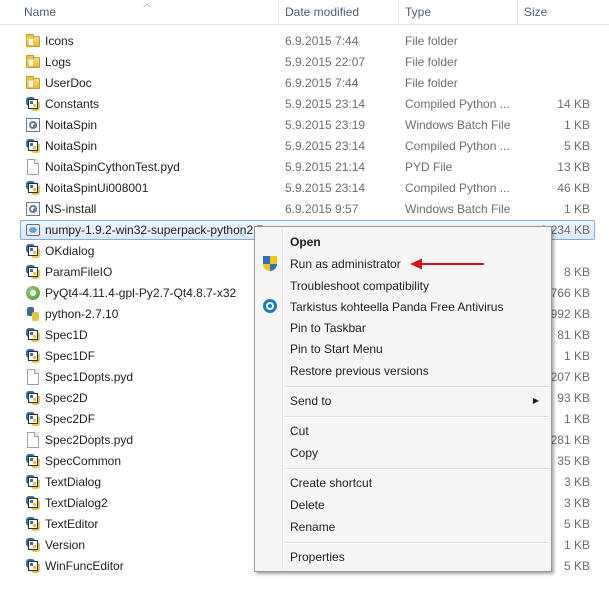 The width and height of the screenshot is (609, 592). I want to click on file-type: File folder, so click(431, 62).